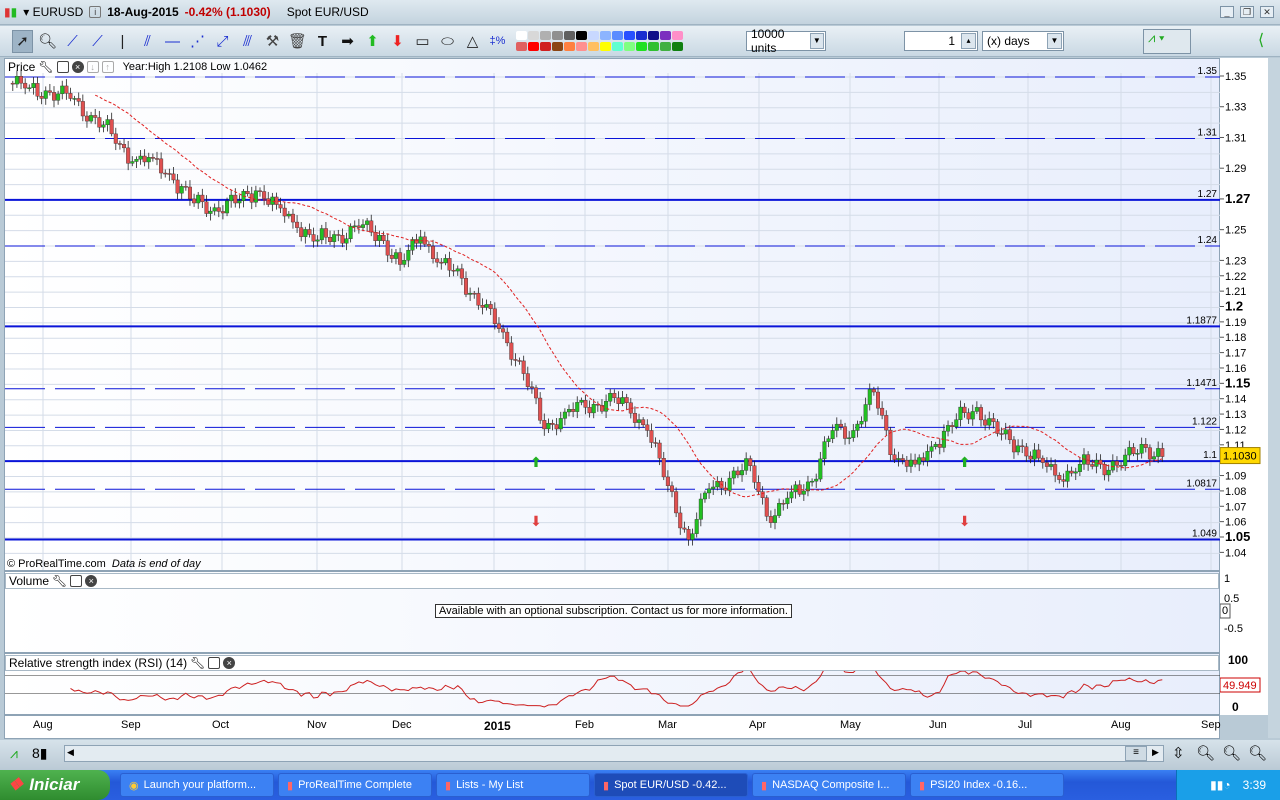 The height and width of the screenshot is (800, 1280). I want to click on ray-tool: ⟋, so click(97, 41).